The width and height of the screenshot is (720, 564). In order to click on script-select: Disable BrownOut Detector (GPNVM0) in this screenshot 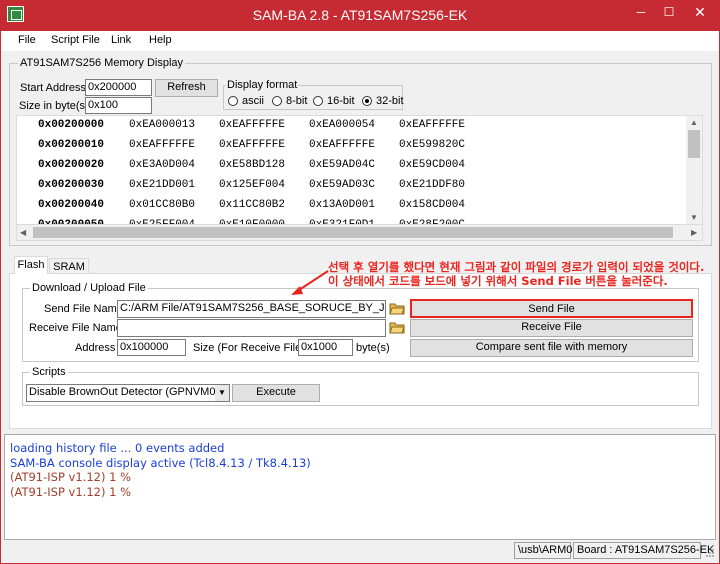, I will do `click(128, 393)`.